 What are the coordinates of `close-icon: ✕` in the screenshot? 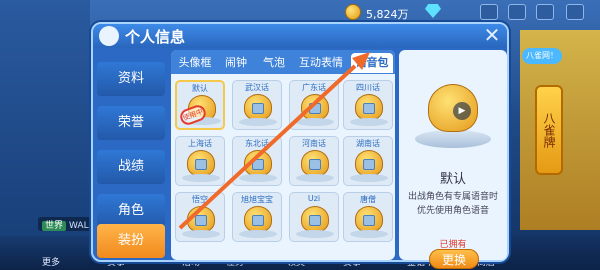 It's located at (492, 35).